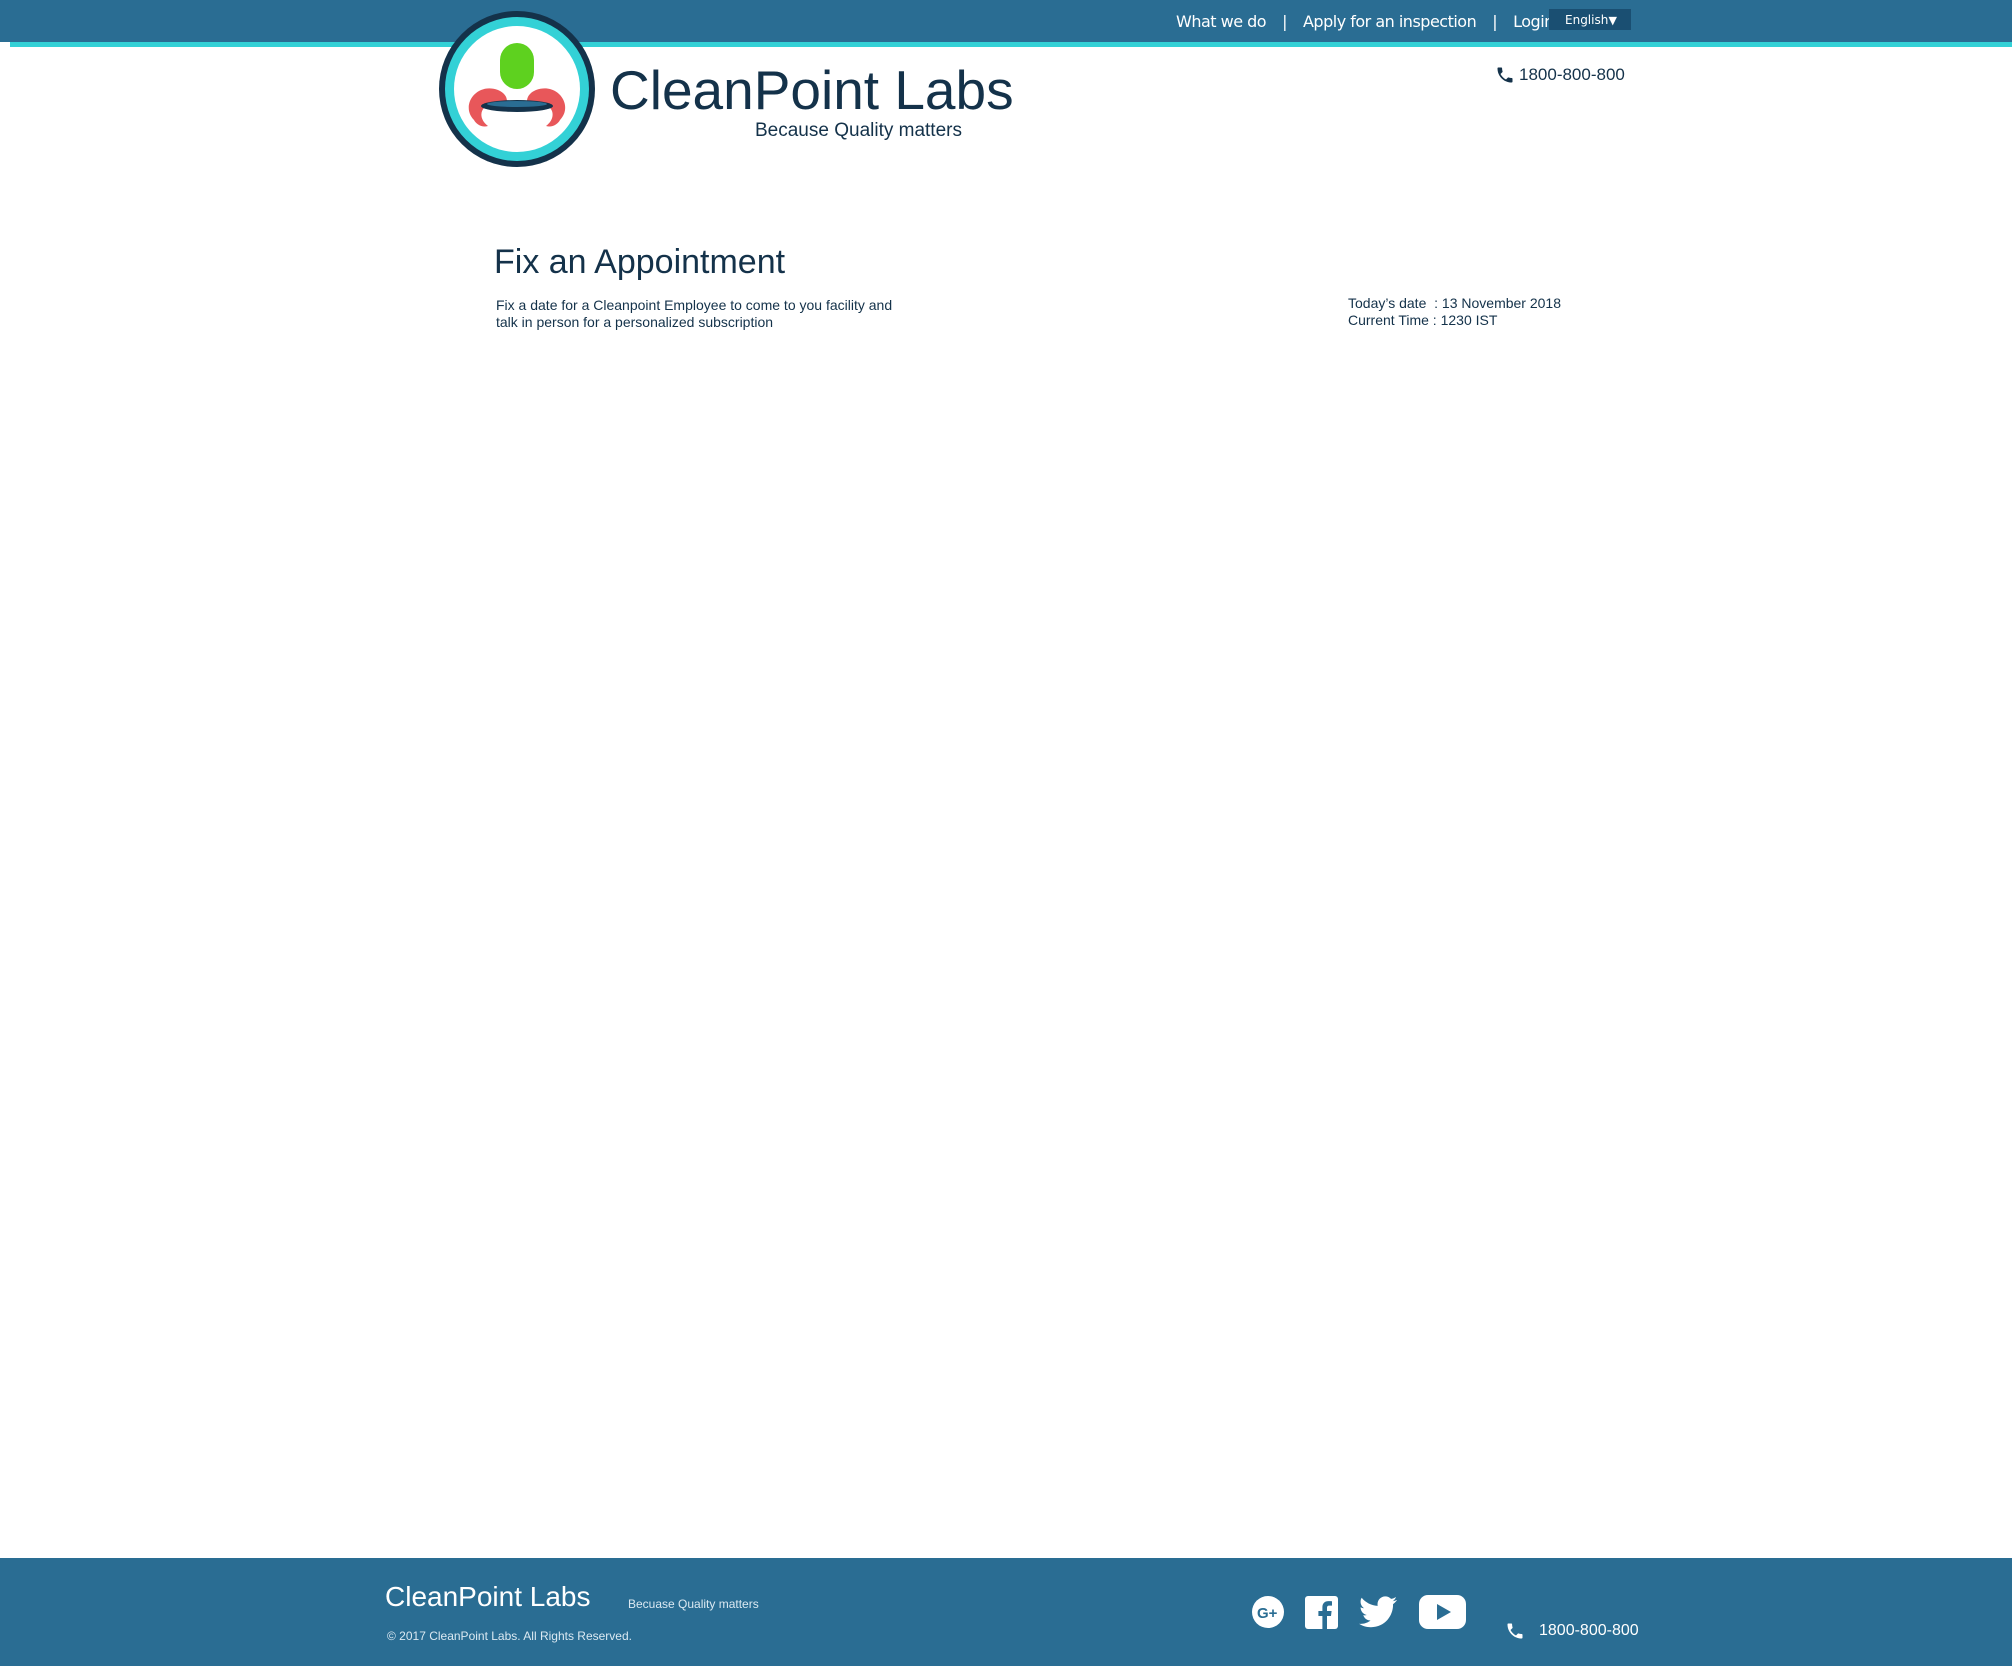 The image size is (2012, 1666). I want to click on page-title: Fix an Appointment, so click(640, 262).